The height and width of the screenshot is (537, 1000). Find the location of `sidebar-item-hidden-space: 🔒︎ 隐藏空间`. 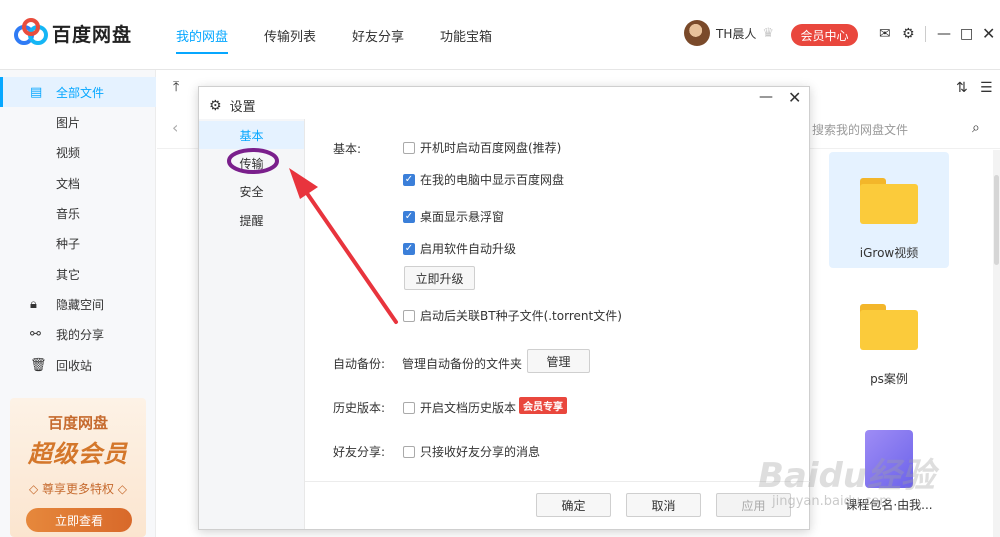

sidebar-item-hidden-space: 🔒︎ 隐藏空间 is located at coordinates (78, 304).